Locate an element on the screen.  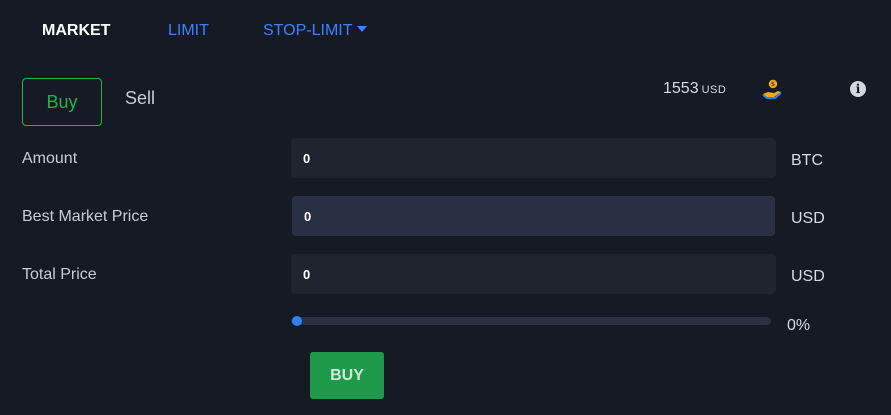
coin-hand-icon: $ is located at coordinates (772, 89).